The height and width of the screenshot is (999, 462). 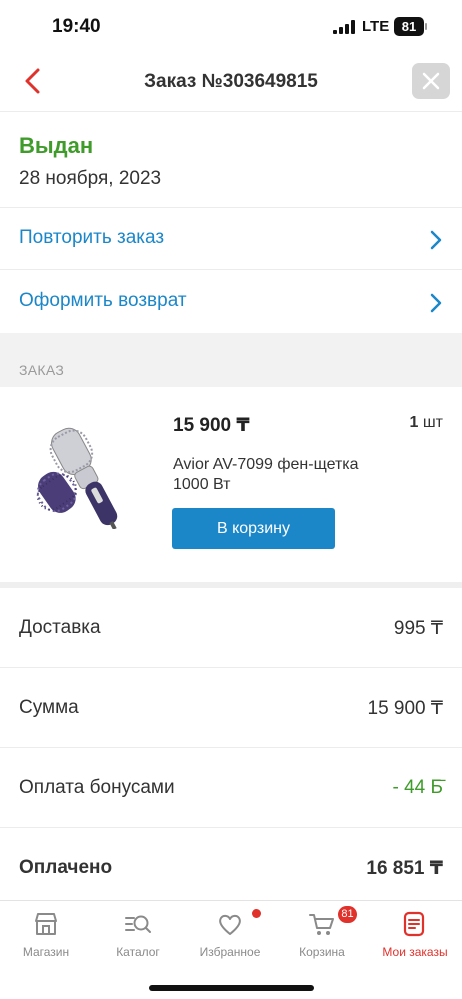 I want to click on orders-icon, so click(x=414, y=924).